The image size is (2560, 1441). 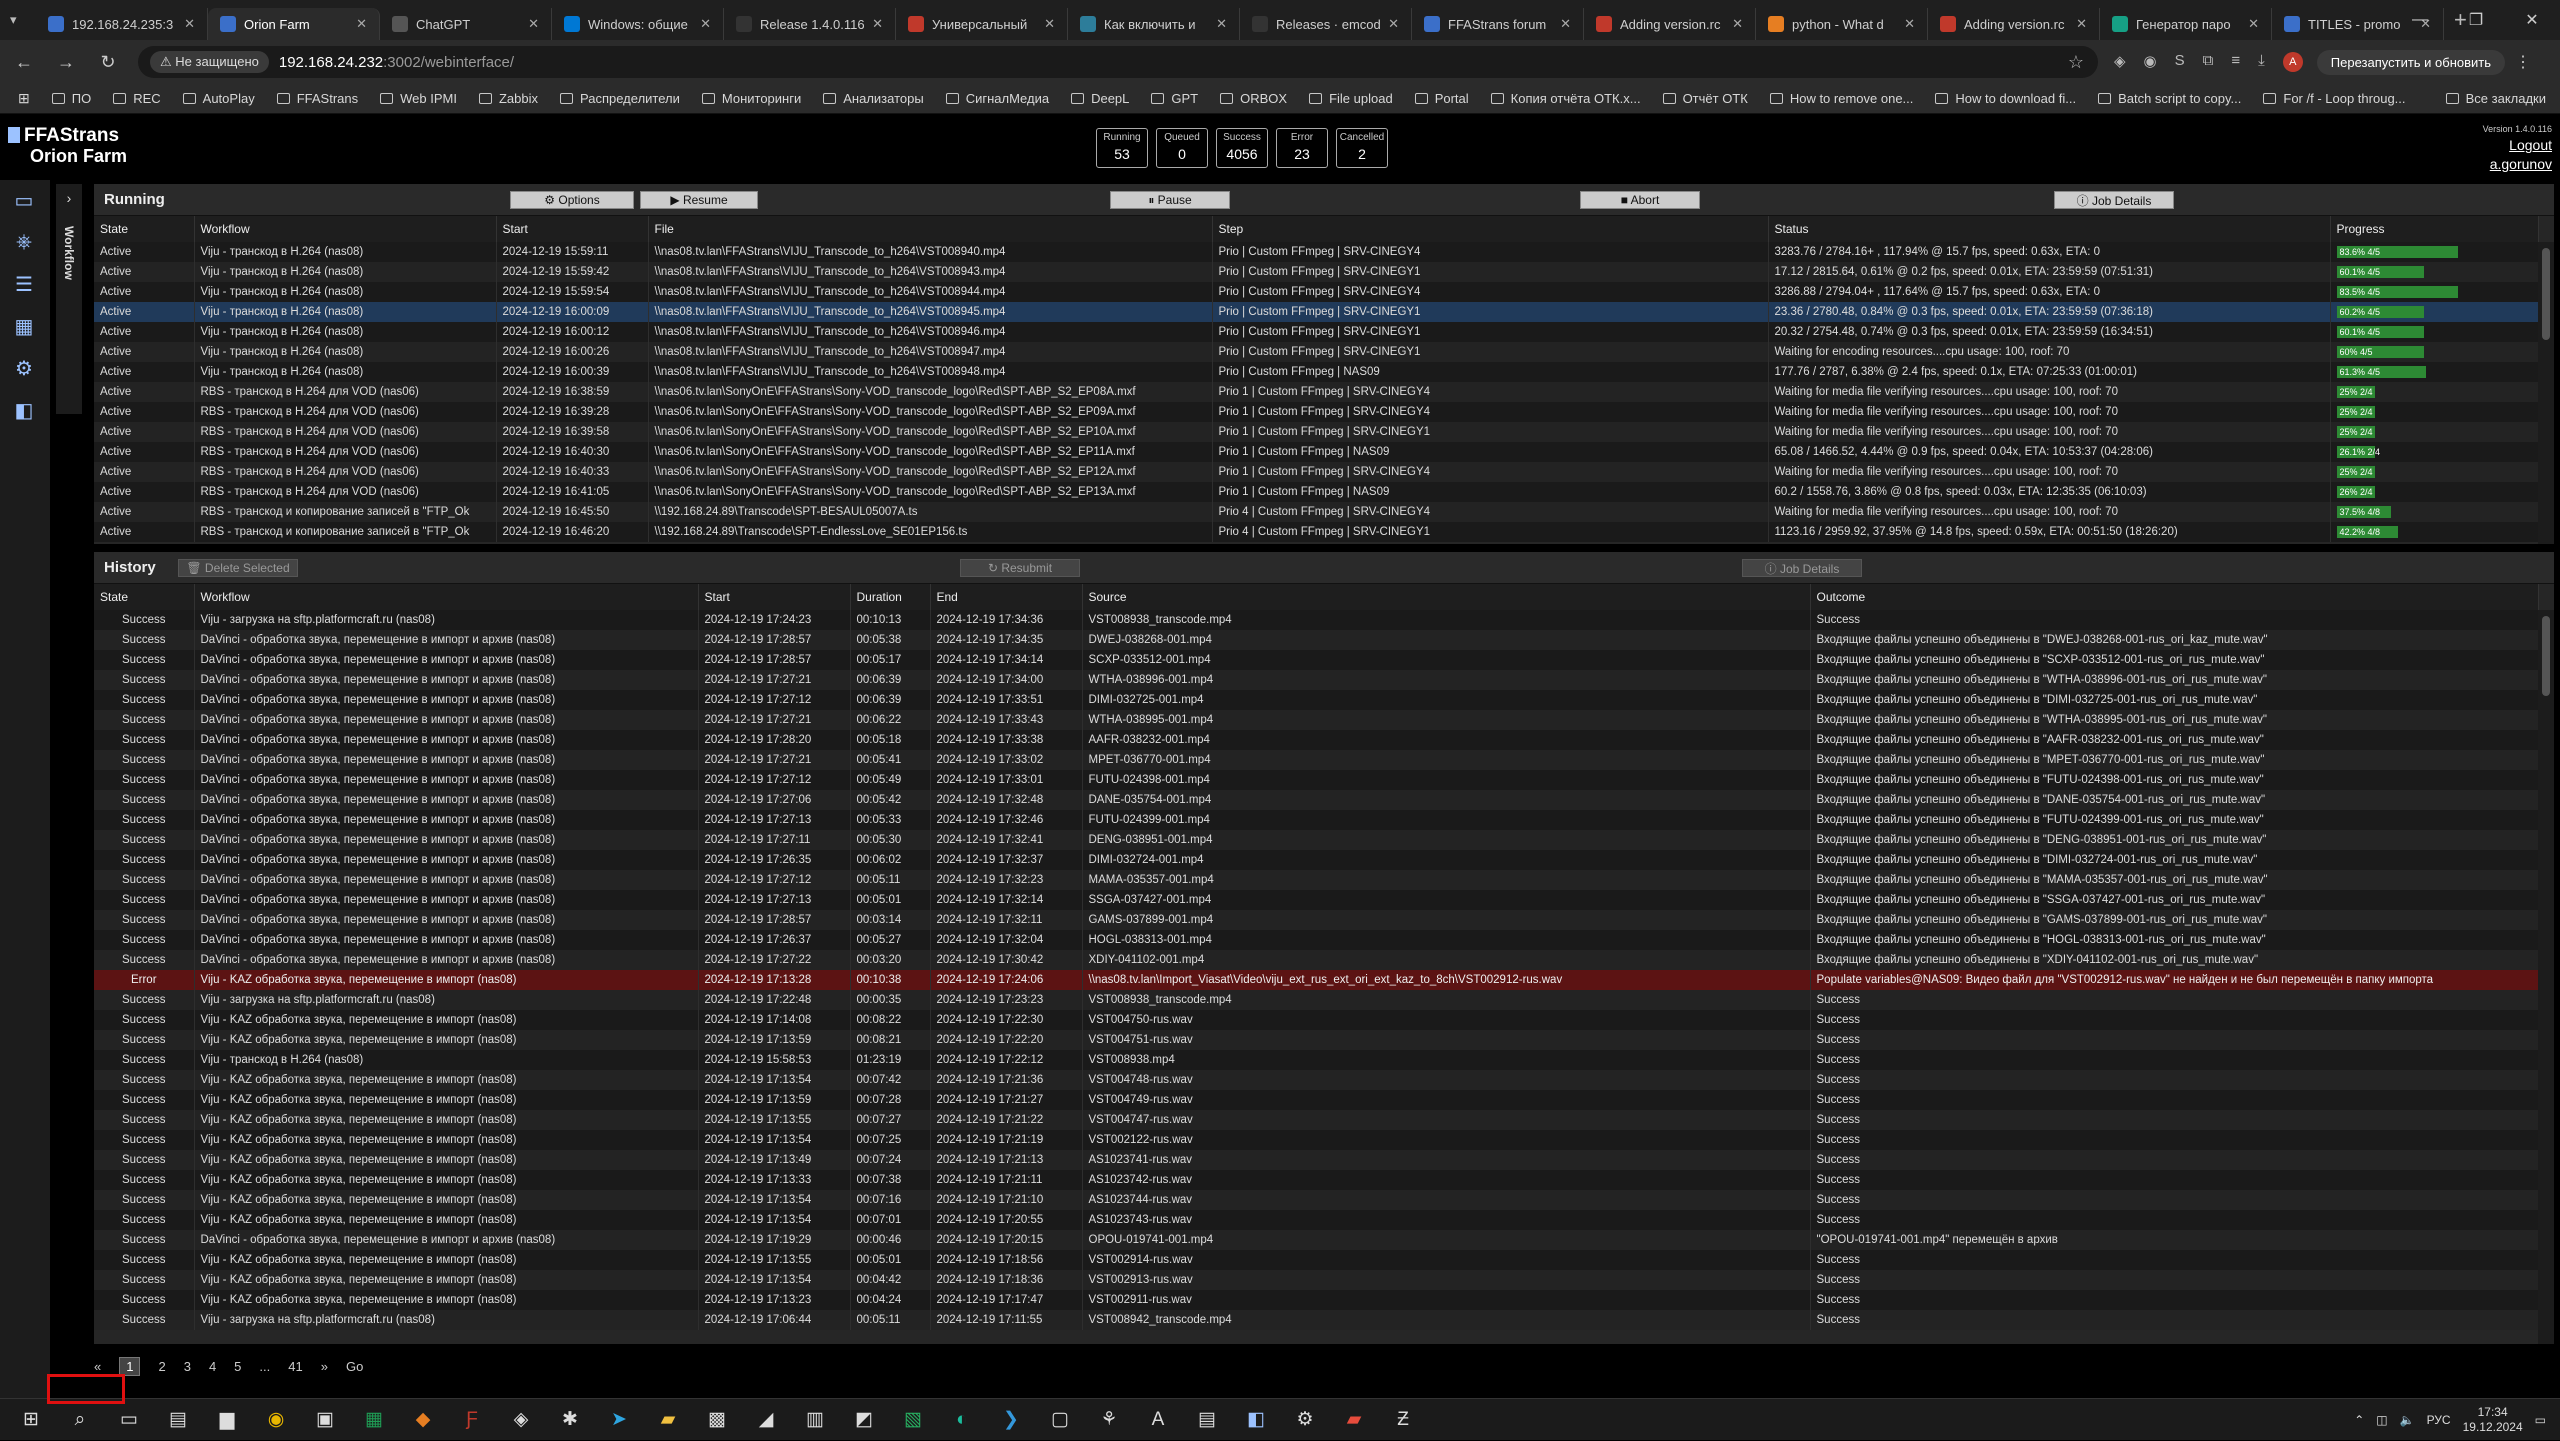 What do you see at coordinates (1326, 24) in the screenshot?
I see `browser-tab: Releases · emcod ✕` at bounding box center [1326, 24].